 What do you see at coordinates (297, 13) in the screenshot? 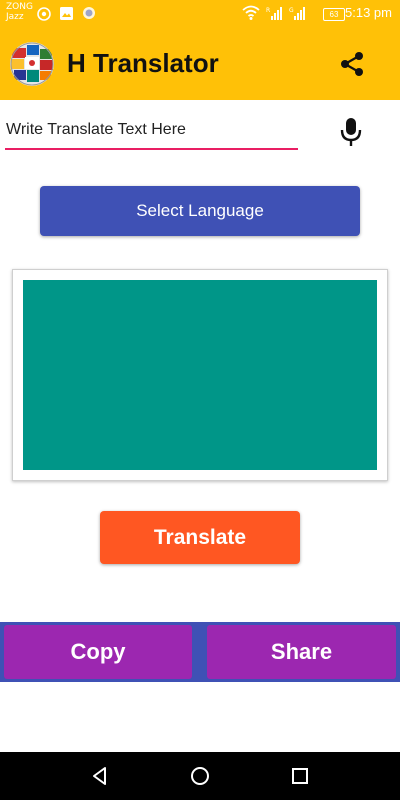
I see `signal-icon: G` at bounding box center [297, 13].